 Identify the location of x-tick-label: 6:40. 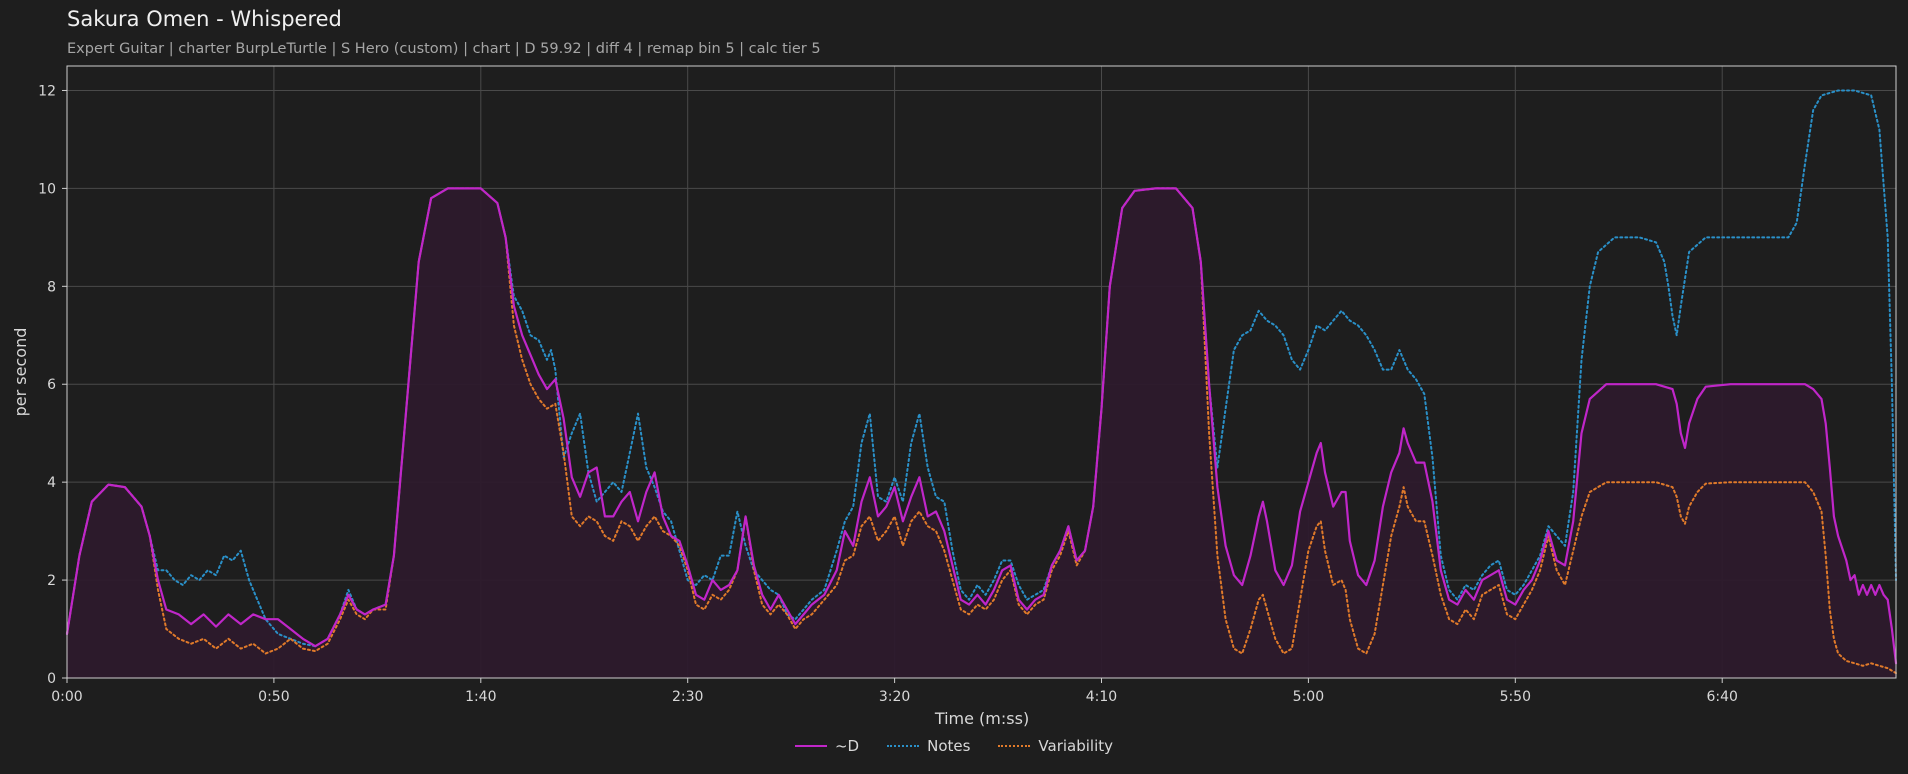
(1721, 697).